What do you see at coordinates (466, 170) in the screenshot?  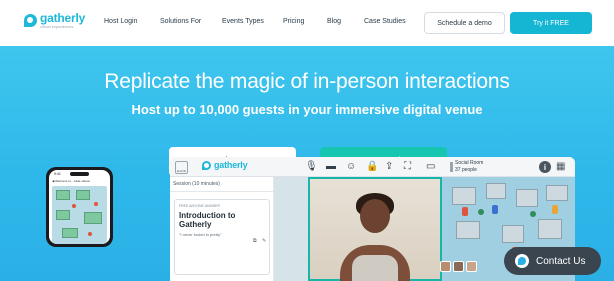 I see `room-count: 37 people` at bounding box center [466, 170].